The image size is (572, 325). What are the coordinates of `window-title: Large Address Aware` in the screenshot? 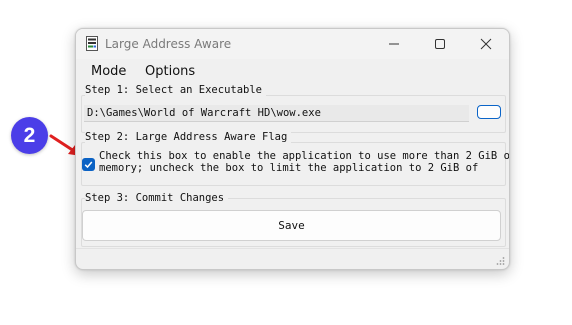 It's located at (168, 44).